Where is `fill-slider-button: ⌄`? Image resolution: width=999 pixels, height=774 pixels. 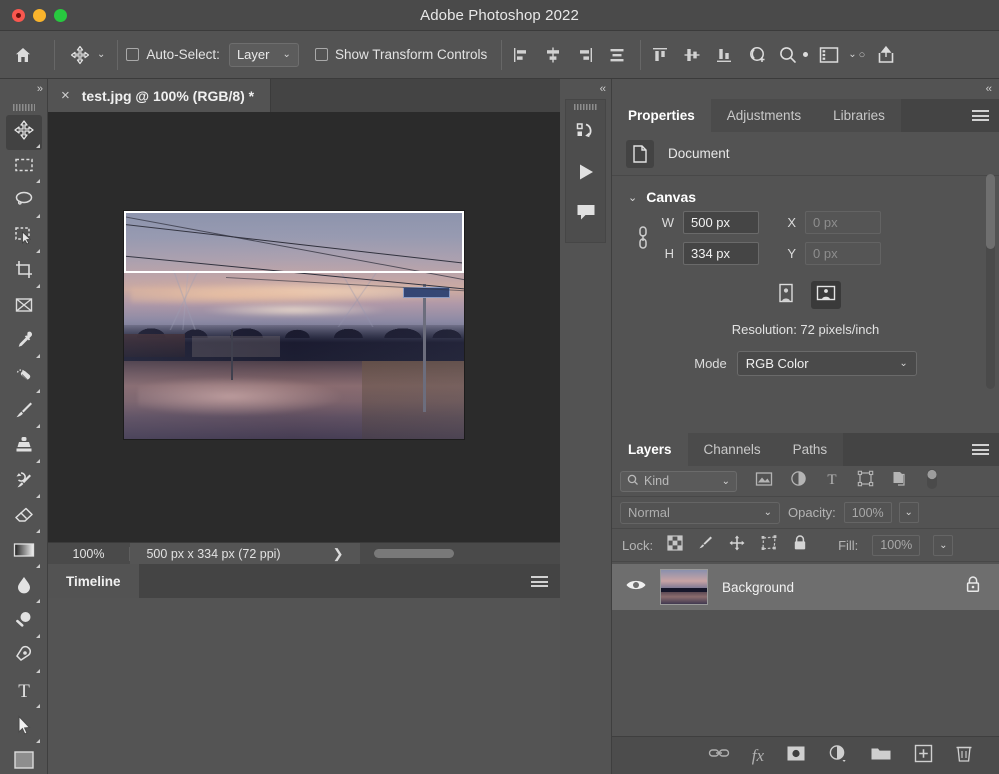 fill-slider-button: ⌄ is located at coordinates (943, 545).